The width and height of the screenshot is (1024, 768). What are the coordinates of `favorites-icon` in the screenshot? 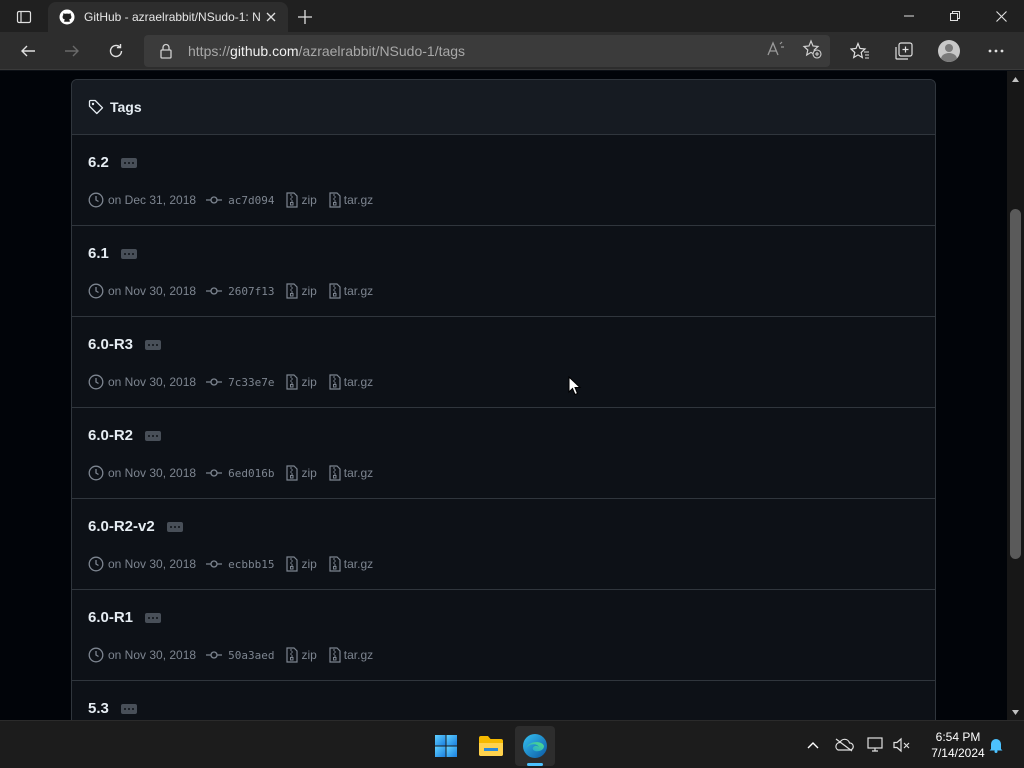 It's located at (859, 50).